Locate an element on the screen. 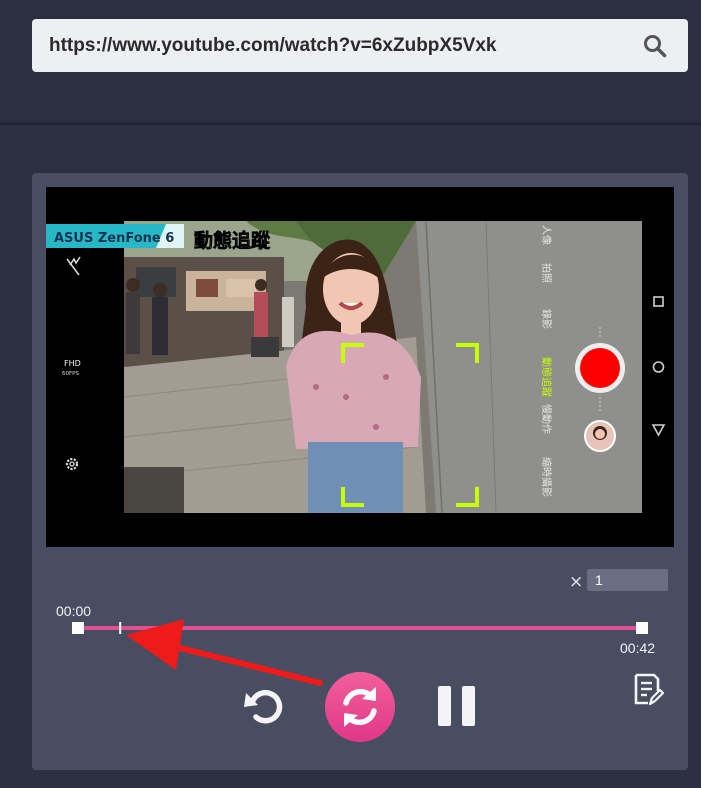 The height and width of the screenshot is (788, 701). pause-icon is located at coordinates (457, 706).